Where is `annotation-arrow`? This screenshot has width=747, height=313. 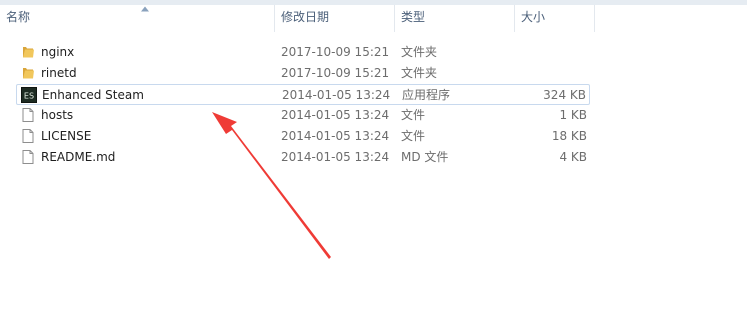
annotation-arrow is located at coordinates (271, 185).